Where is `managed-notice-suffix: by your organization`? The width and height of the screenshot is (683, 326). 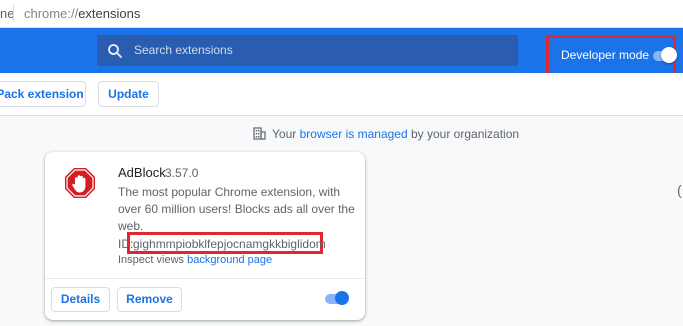
managed-notice-suffix: by your organization is located at coordinates (465, 134).